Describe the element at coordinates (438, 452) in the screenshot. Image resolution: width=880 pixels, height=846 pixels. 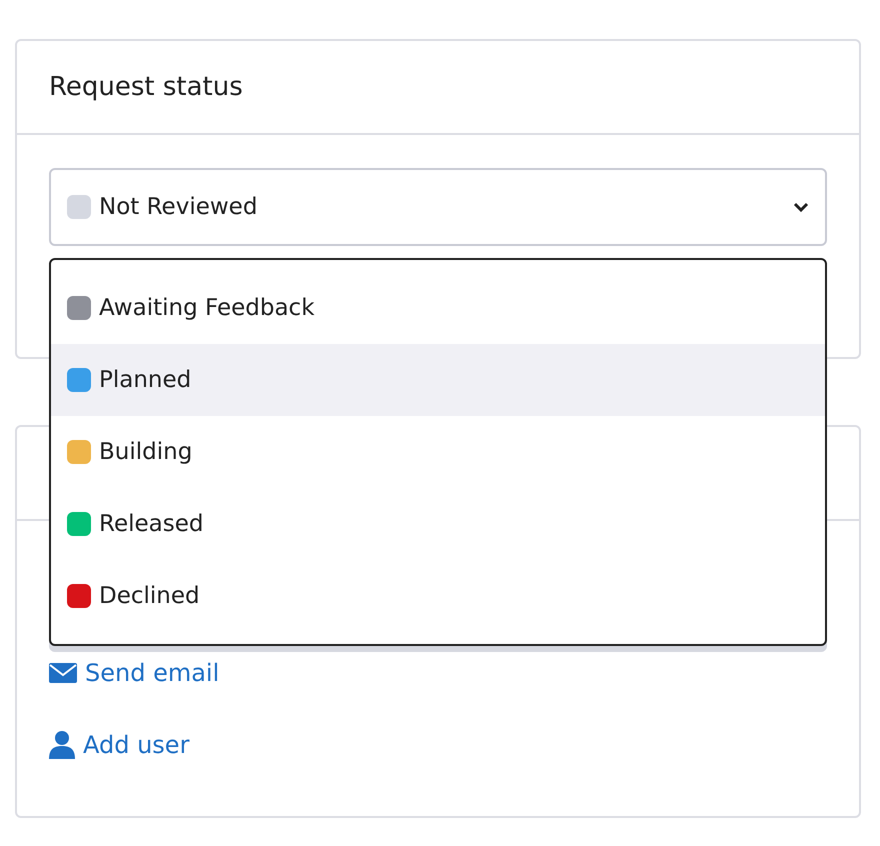
I see `status-option: Building` at that location.